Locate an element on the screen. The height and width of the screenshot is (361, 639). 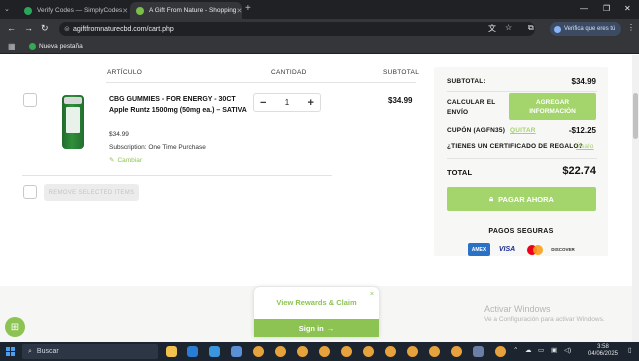
sign-in-button: Sign in → is located at coordinates (316, 328).